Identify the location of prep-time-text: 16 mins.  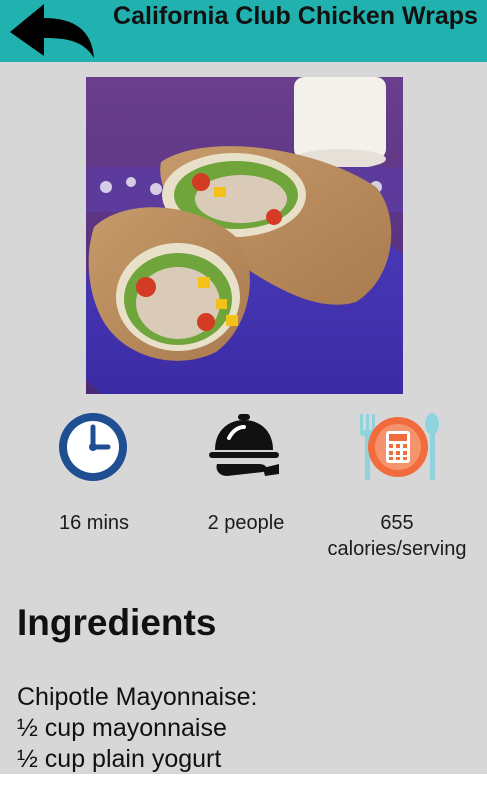
(94, 523).